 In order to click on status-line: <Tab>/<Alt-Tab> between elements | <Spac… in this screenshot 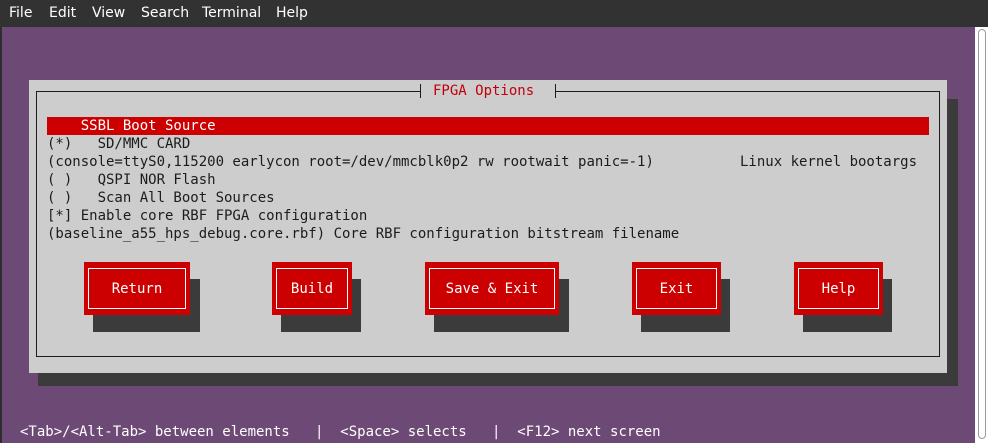, I will do `click(340, 432)`.